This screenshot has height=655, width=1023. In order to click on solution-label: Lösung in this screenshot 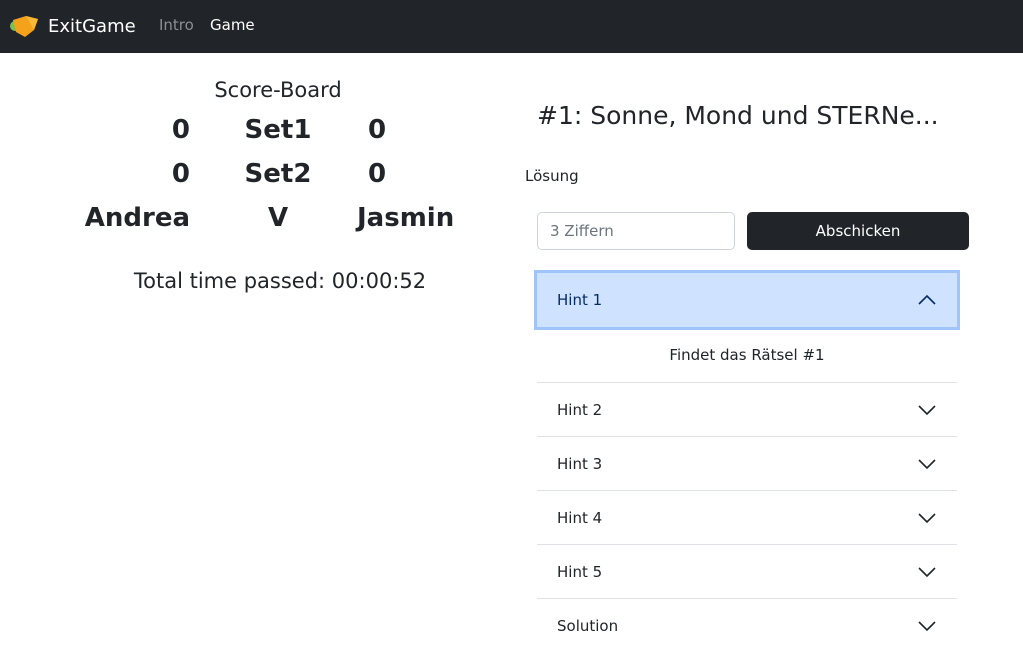, I will do `click(552, 176)`.